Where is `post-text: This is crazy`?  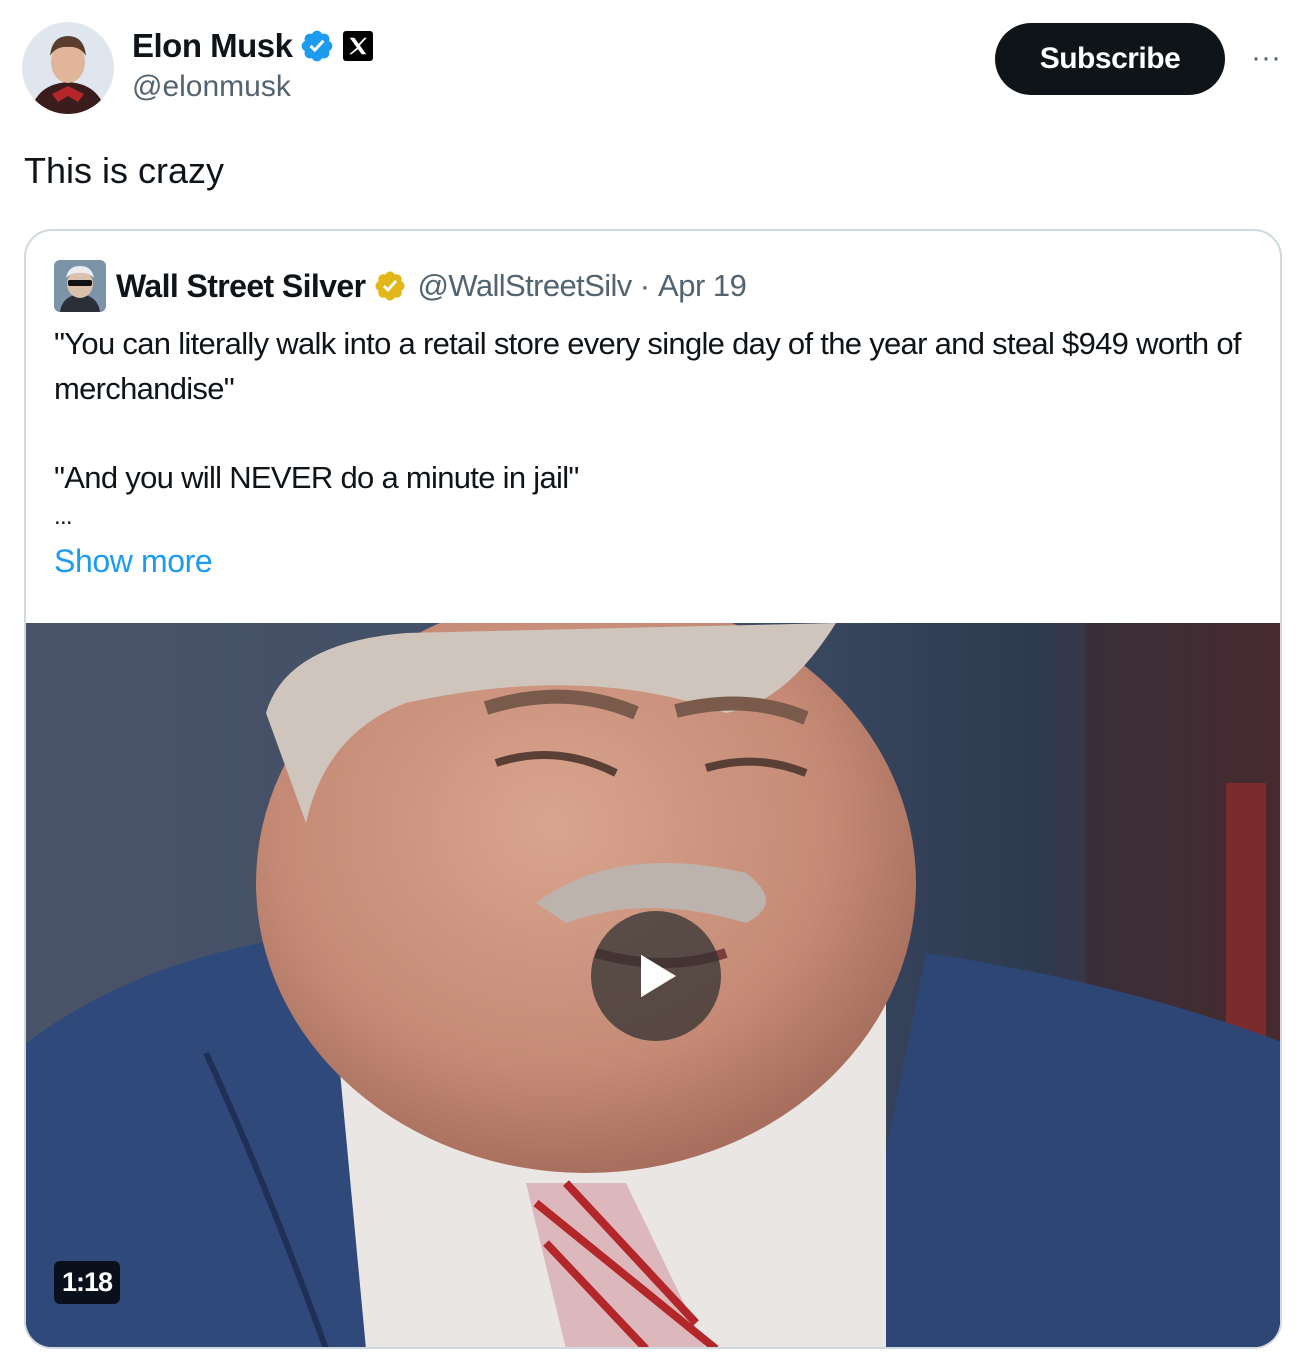 post-text: This is crazy is located at coordinates (124, 170).